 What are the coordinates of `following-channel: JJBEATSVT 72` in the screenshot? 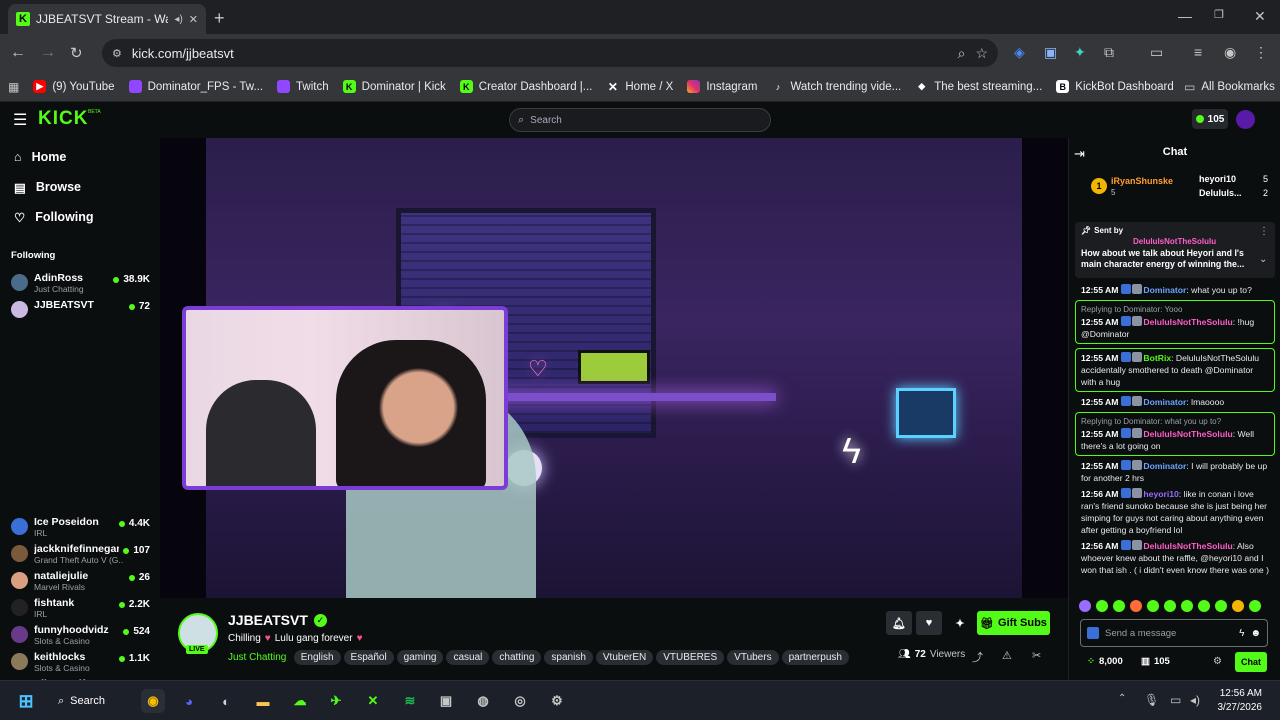 It's located at (80, 309).